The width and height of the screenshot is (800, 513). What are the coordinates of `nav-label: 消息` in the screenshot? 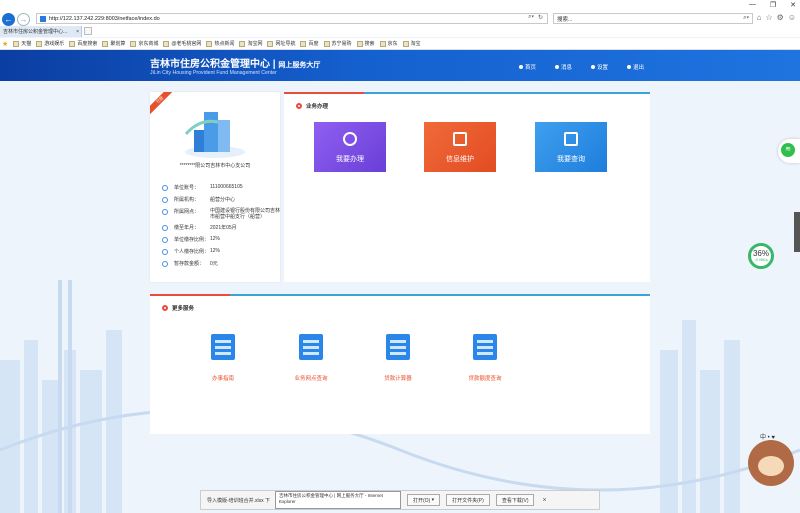 It's located at (566, 68).